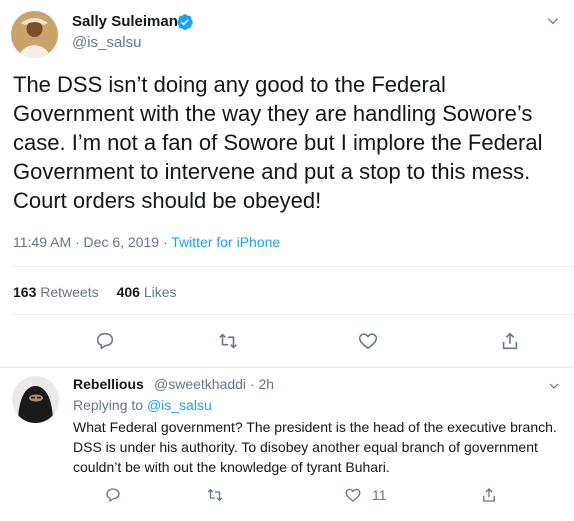 This screenshot has height=521, width=574. I want to click on replying-to-prefix: Replying to, so click(110, 405).